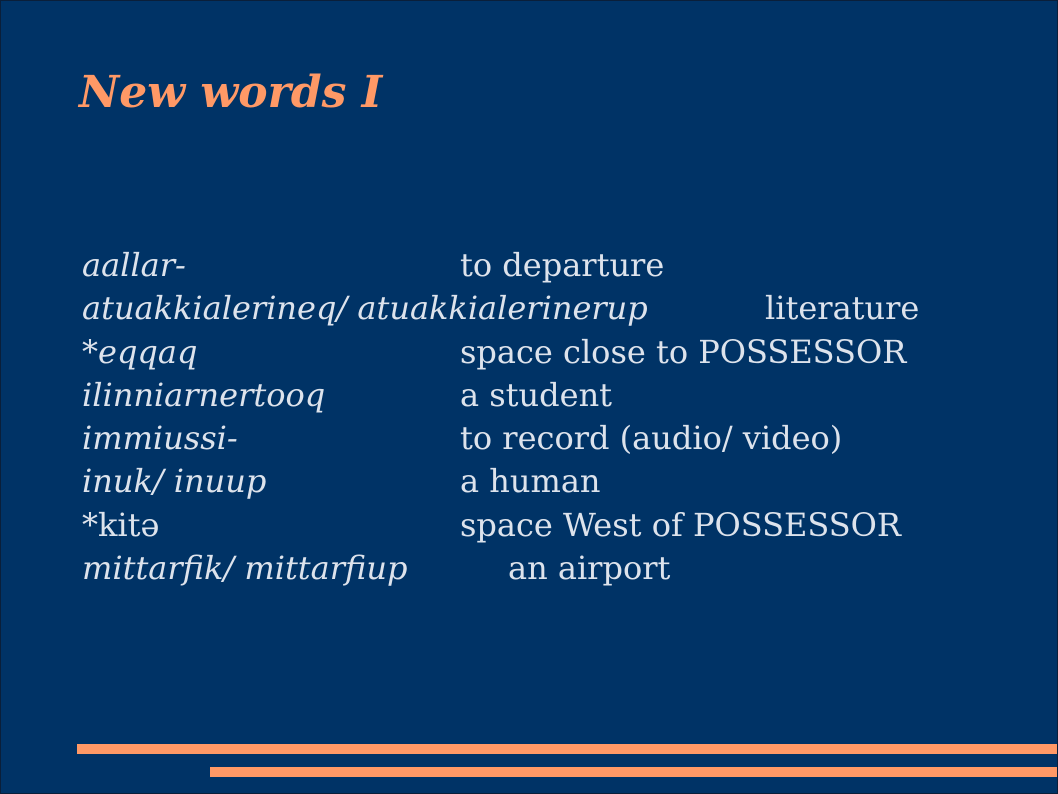  Describe the element at coordinates (651, 438) in the screenshot. I see `vocab-definition: to record (audio/ video)` at that location.